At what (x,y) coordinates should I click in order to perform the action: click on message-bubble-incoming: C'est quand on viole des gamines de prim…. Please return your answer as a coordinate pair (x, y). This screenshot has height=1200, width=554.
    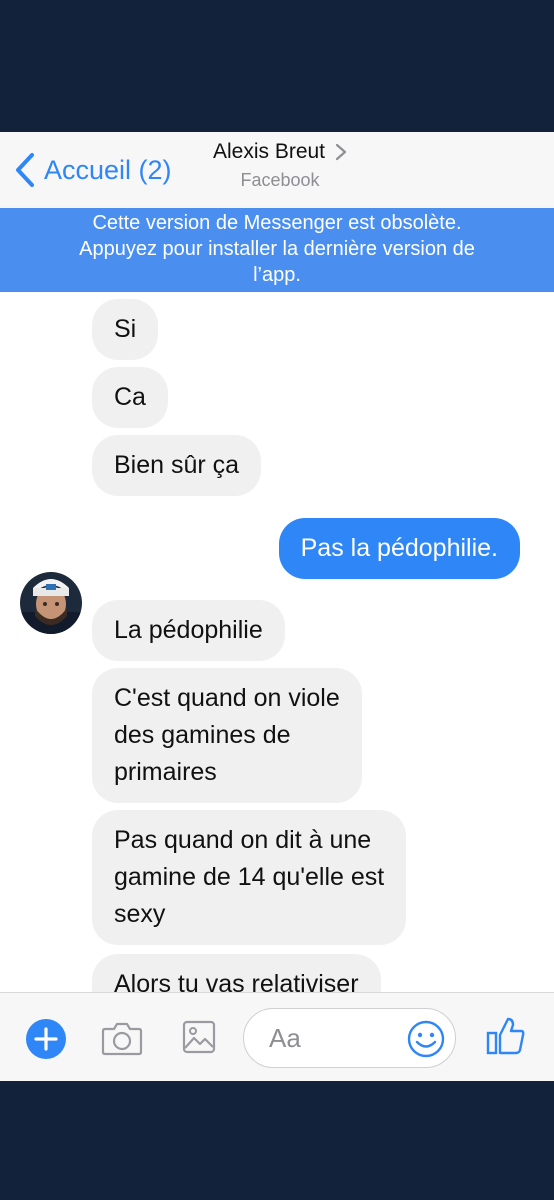
    Looking at the image, I should click on (227, 735).